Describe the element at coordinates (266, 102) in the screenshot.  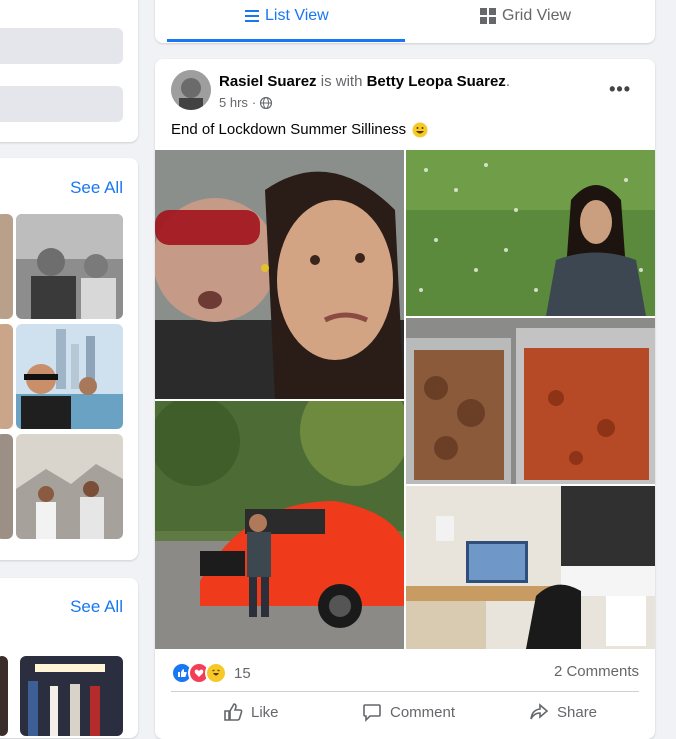
I see `globe-icon` at that location.